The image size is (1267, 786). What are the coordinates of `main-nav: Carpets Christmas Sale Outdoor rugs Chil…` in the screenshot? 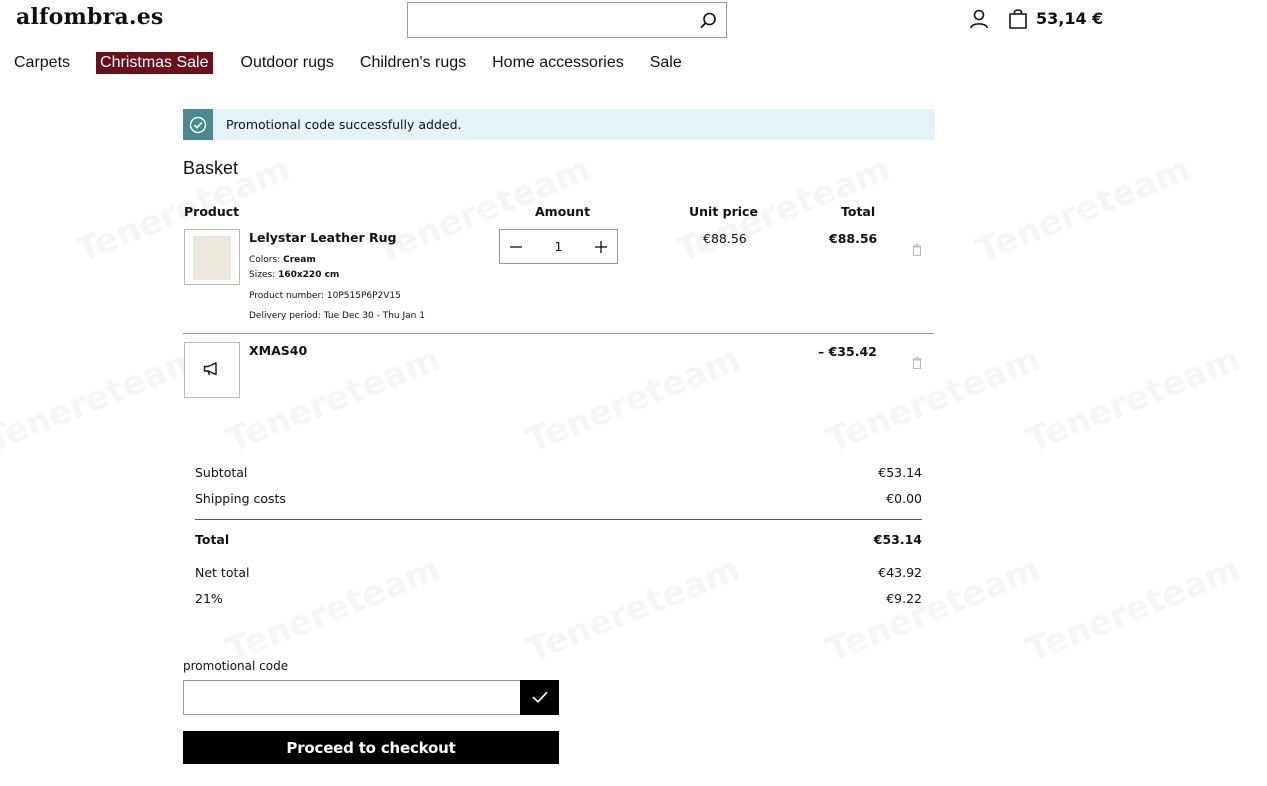 It's located at (361, 63).